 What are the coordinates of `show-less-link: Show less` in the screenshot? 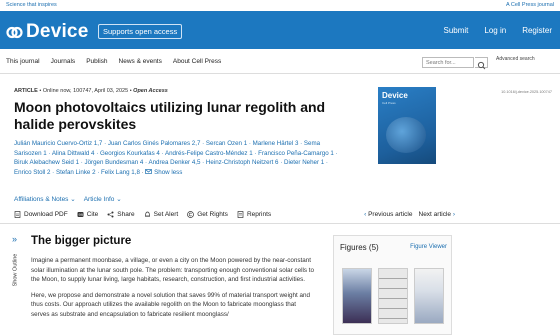 It's located at (168, 172).